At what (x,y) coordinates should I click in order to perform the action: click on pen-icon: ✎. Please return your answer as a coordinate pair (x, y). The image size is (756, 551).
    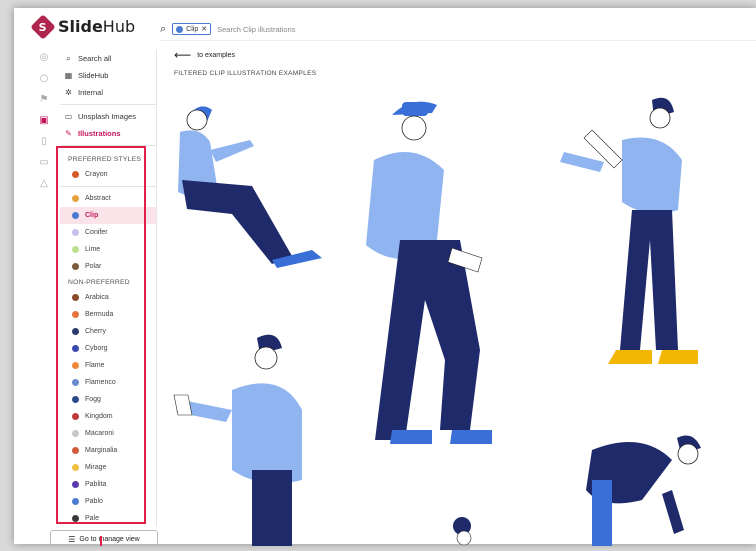
    Looking at the image, I should click on (68, 133).